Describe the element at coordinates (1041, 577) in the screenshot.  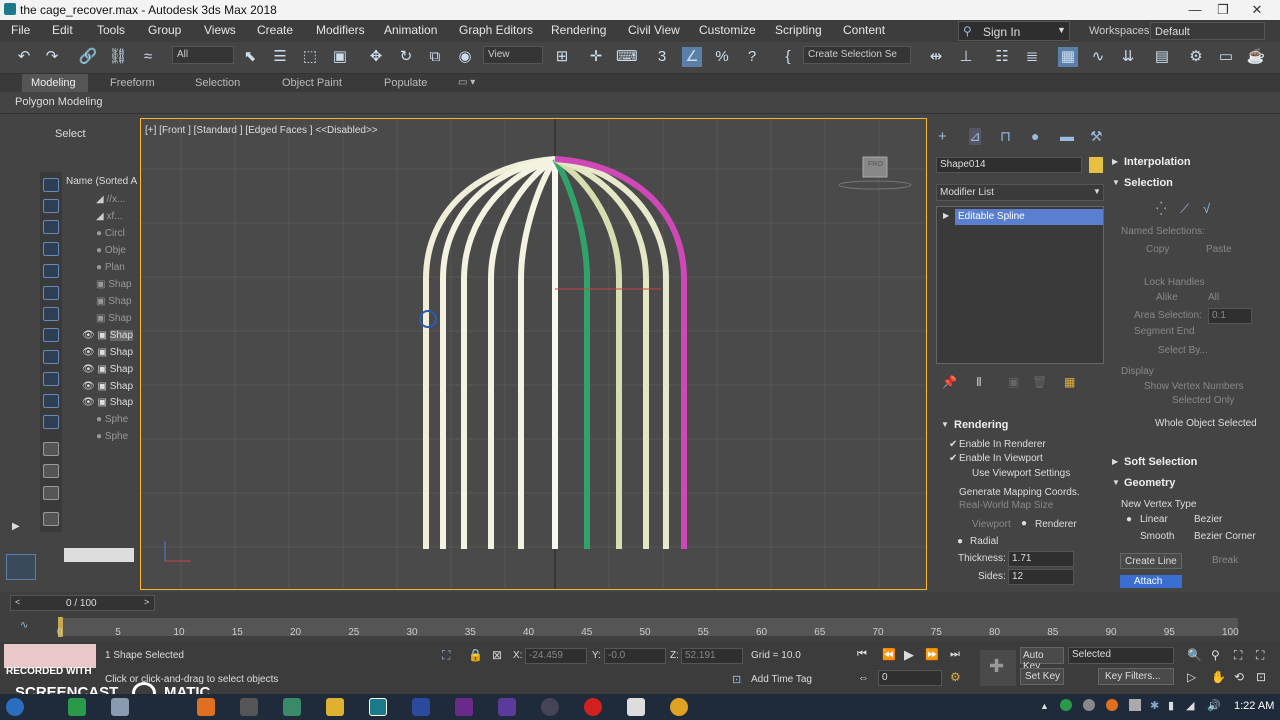
I see `sides-spinner: 12` at that location.